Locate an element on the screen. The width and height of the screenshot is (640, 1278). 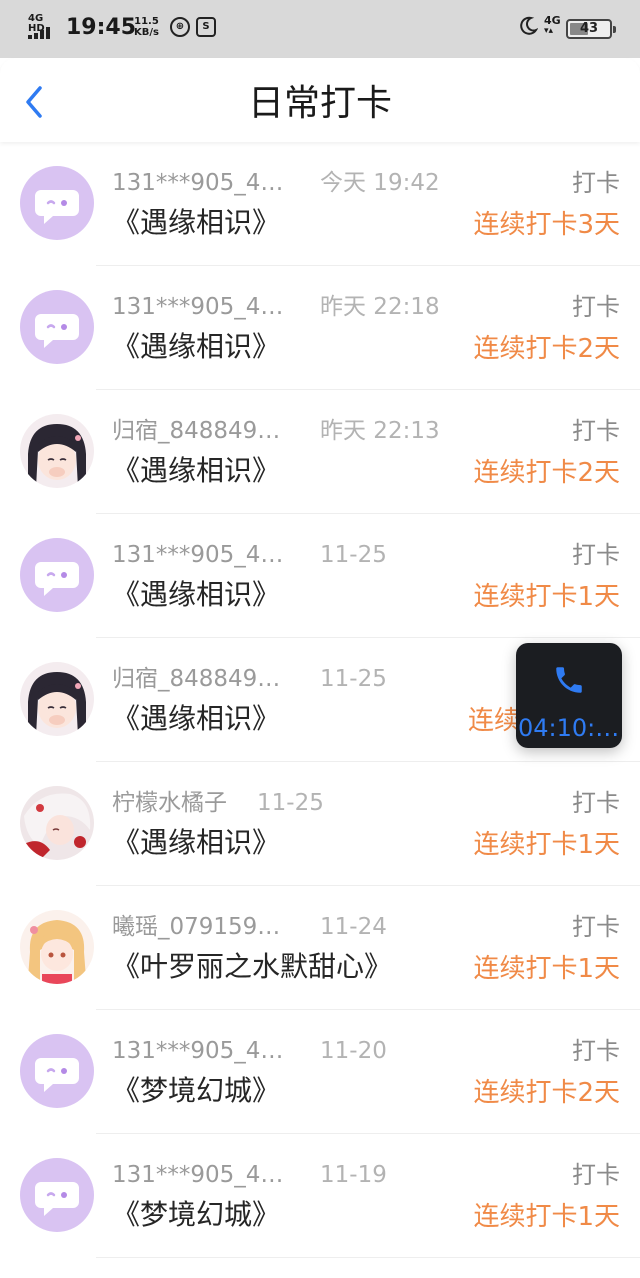
network-speed-value: 11.5 is located at coordinates (146, 21).